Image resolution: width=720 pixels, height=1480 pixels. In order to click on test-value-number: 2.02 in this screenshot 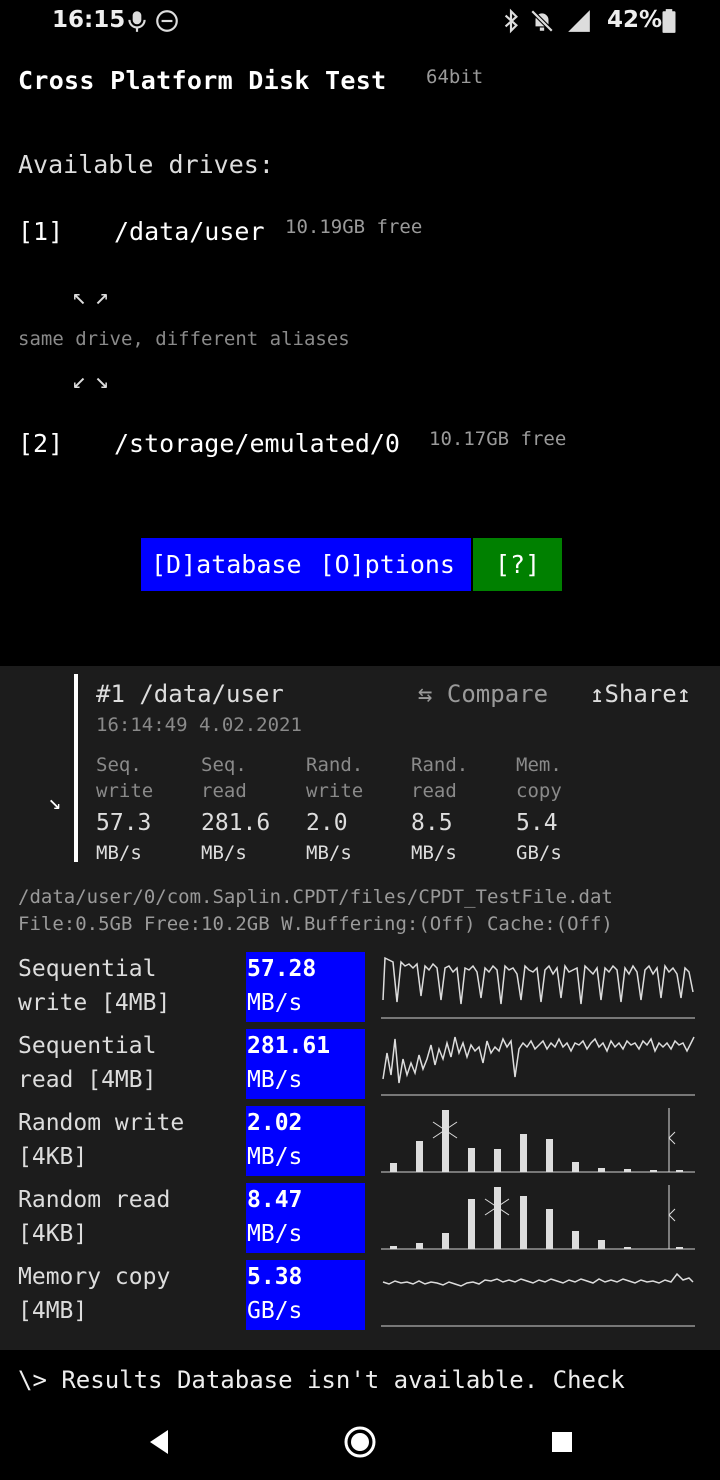, I will do `click(275, 1123)`.